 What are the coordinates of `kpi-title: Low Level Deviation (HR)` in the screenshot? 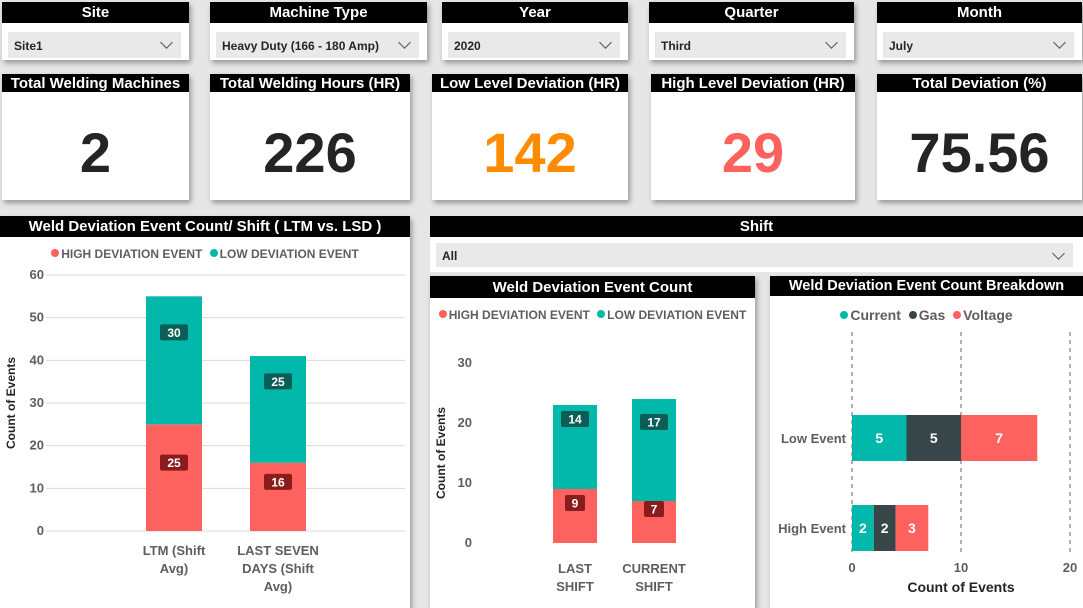 It's located at (530, 83).